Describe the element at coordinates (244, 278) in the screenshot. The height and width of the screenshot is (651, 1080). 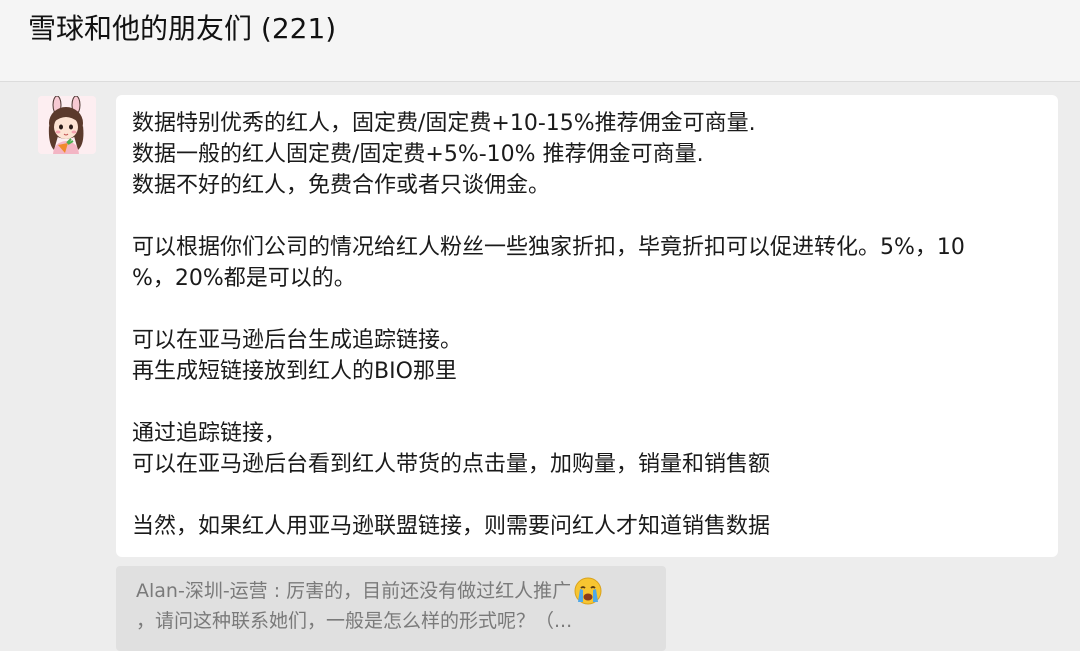
I see `message-line: %，20%都是可以的。` at that location.